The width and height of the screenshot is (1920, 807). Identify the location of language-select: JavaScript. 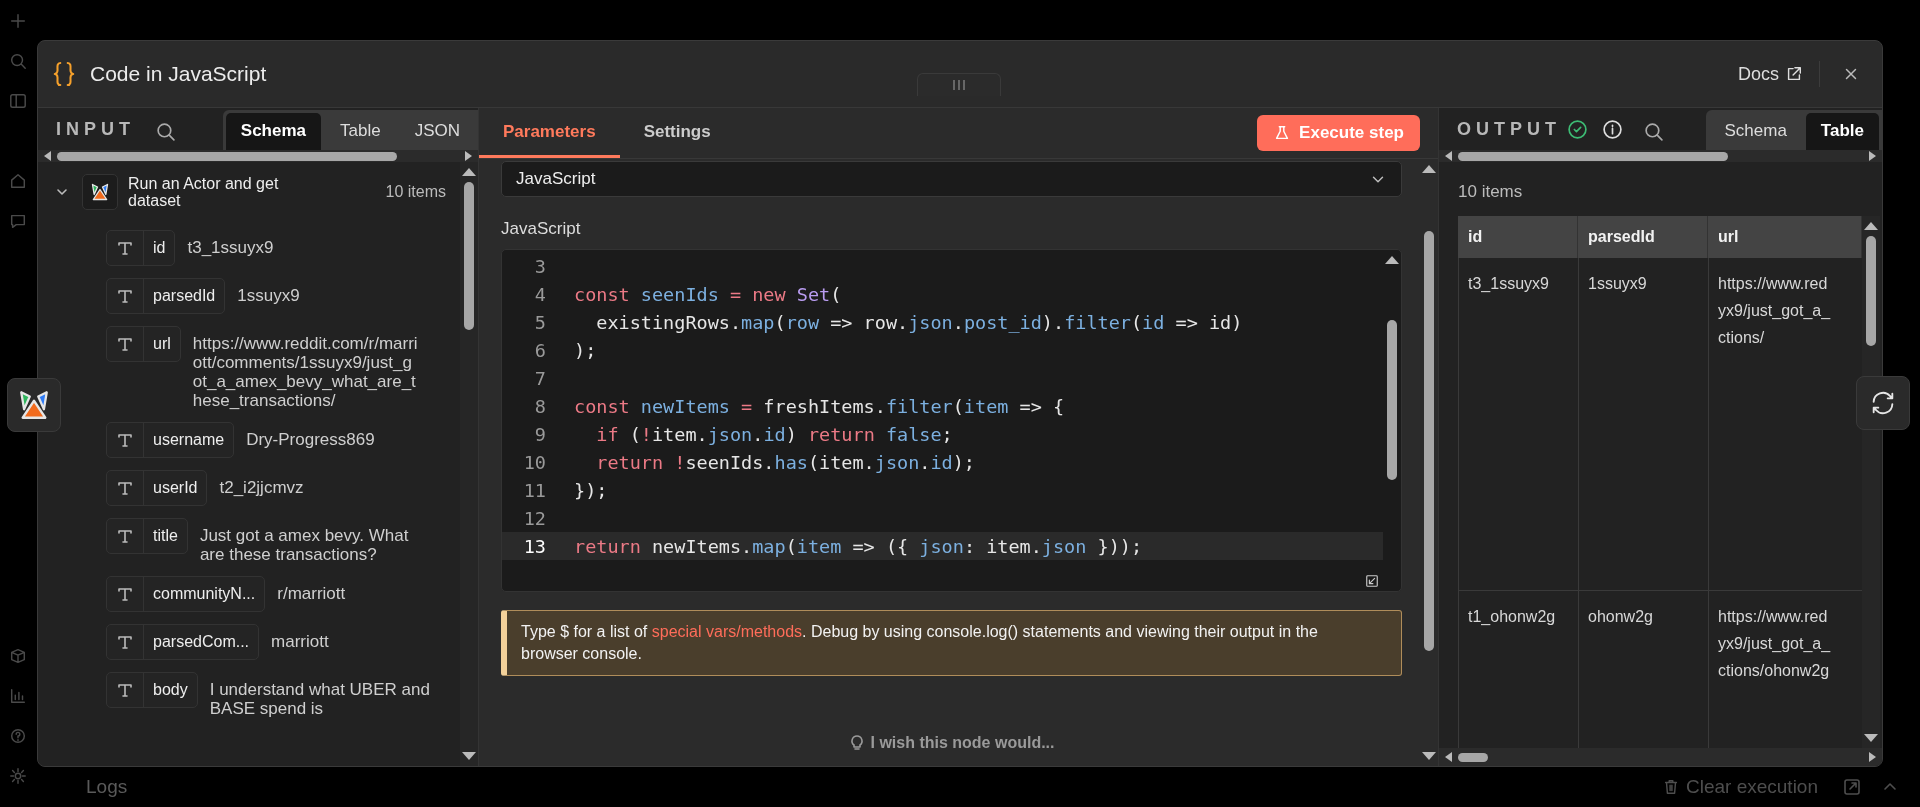
(951, 179).